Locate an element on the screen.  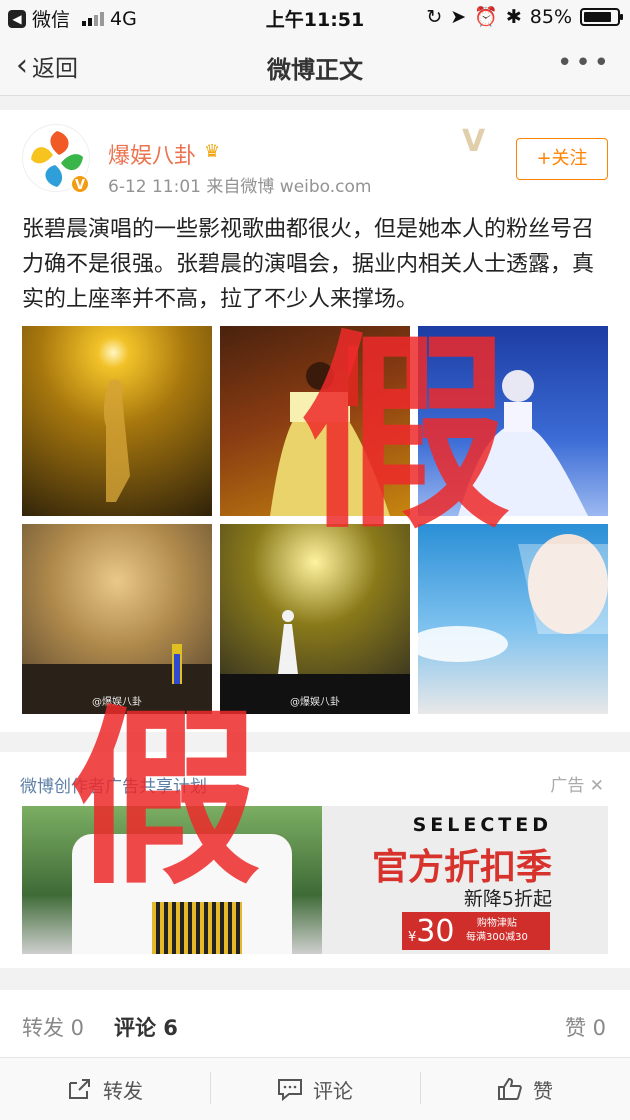
singer-figure is located at coordinates (116, 440).